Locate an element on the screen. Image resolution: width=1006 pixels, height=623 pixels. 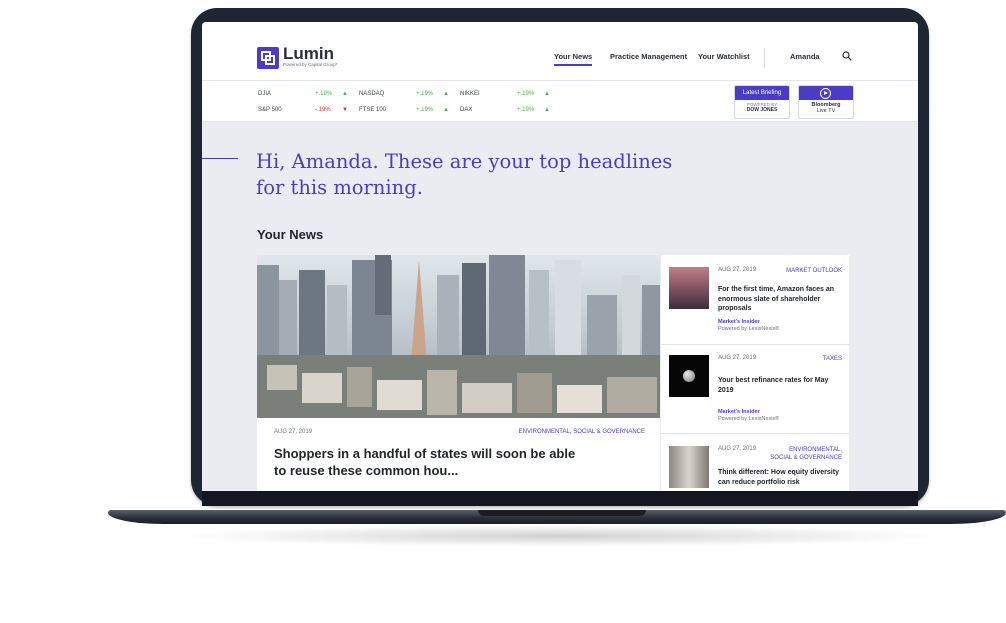
play-icon is located at coordinates (825, 93).